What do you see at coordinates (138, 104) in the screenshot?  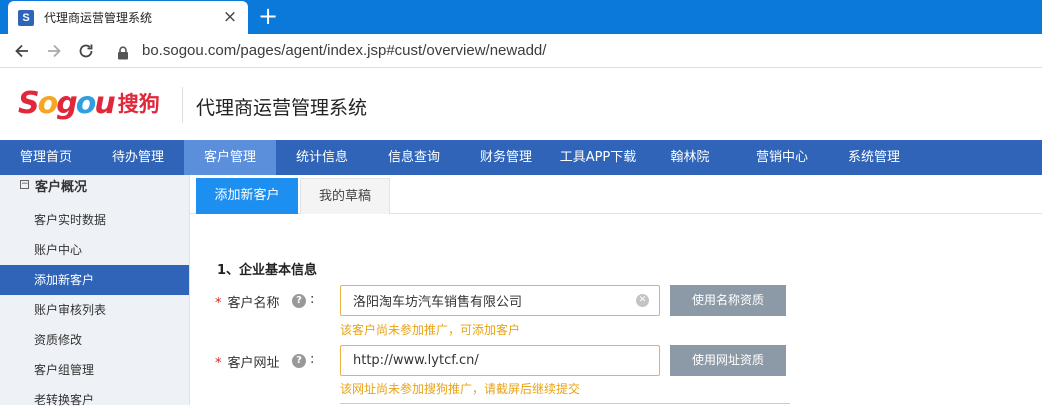 I see `logo-cn-text: 搜狗` at bounding box center [138, 104].